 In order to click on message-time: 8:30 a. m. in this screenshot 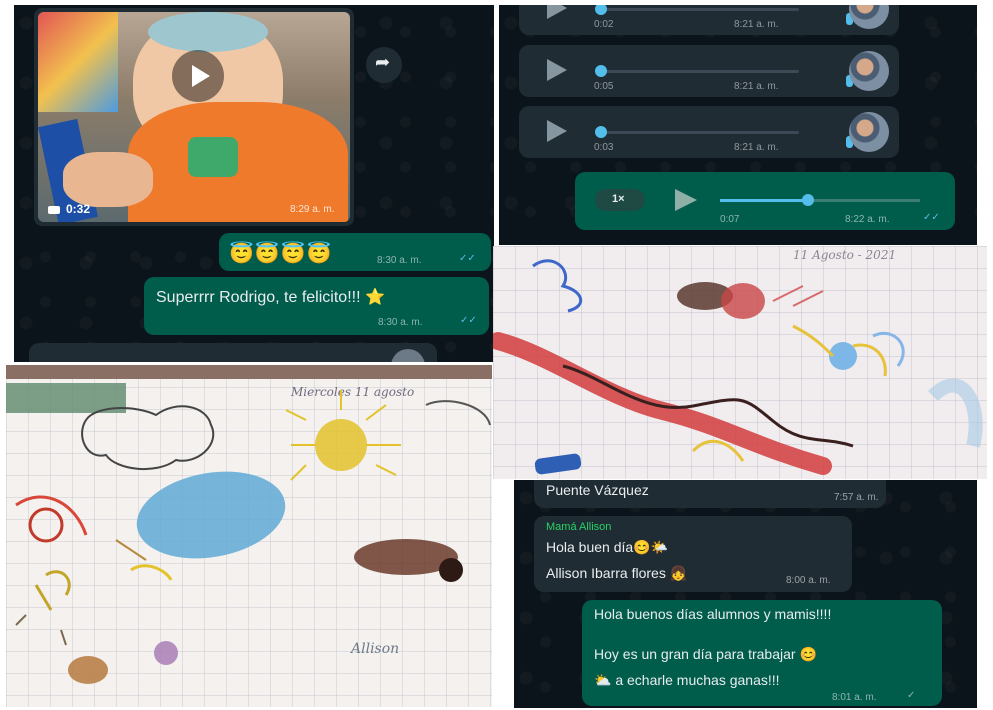, I will do `click(400, 322)`.